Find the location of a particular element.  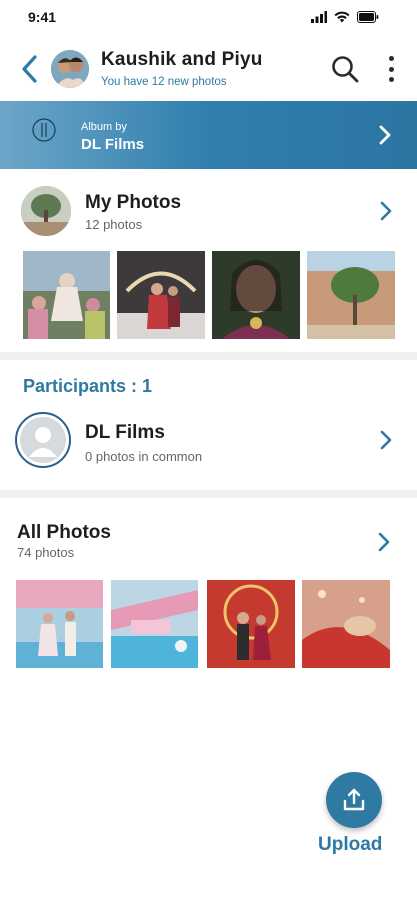

back-button is located at coordinates (29, 69).